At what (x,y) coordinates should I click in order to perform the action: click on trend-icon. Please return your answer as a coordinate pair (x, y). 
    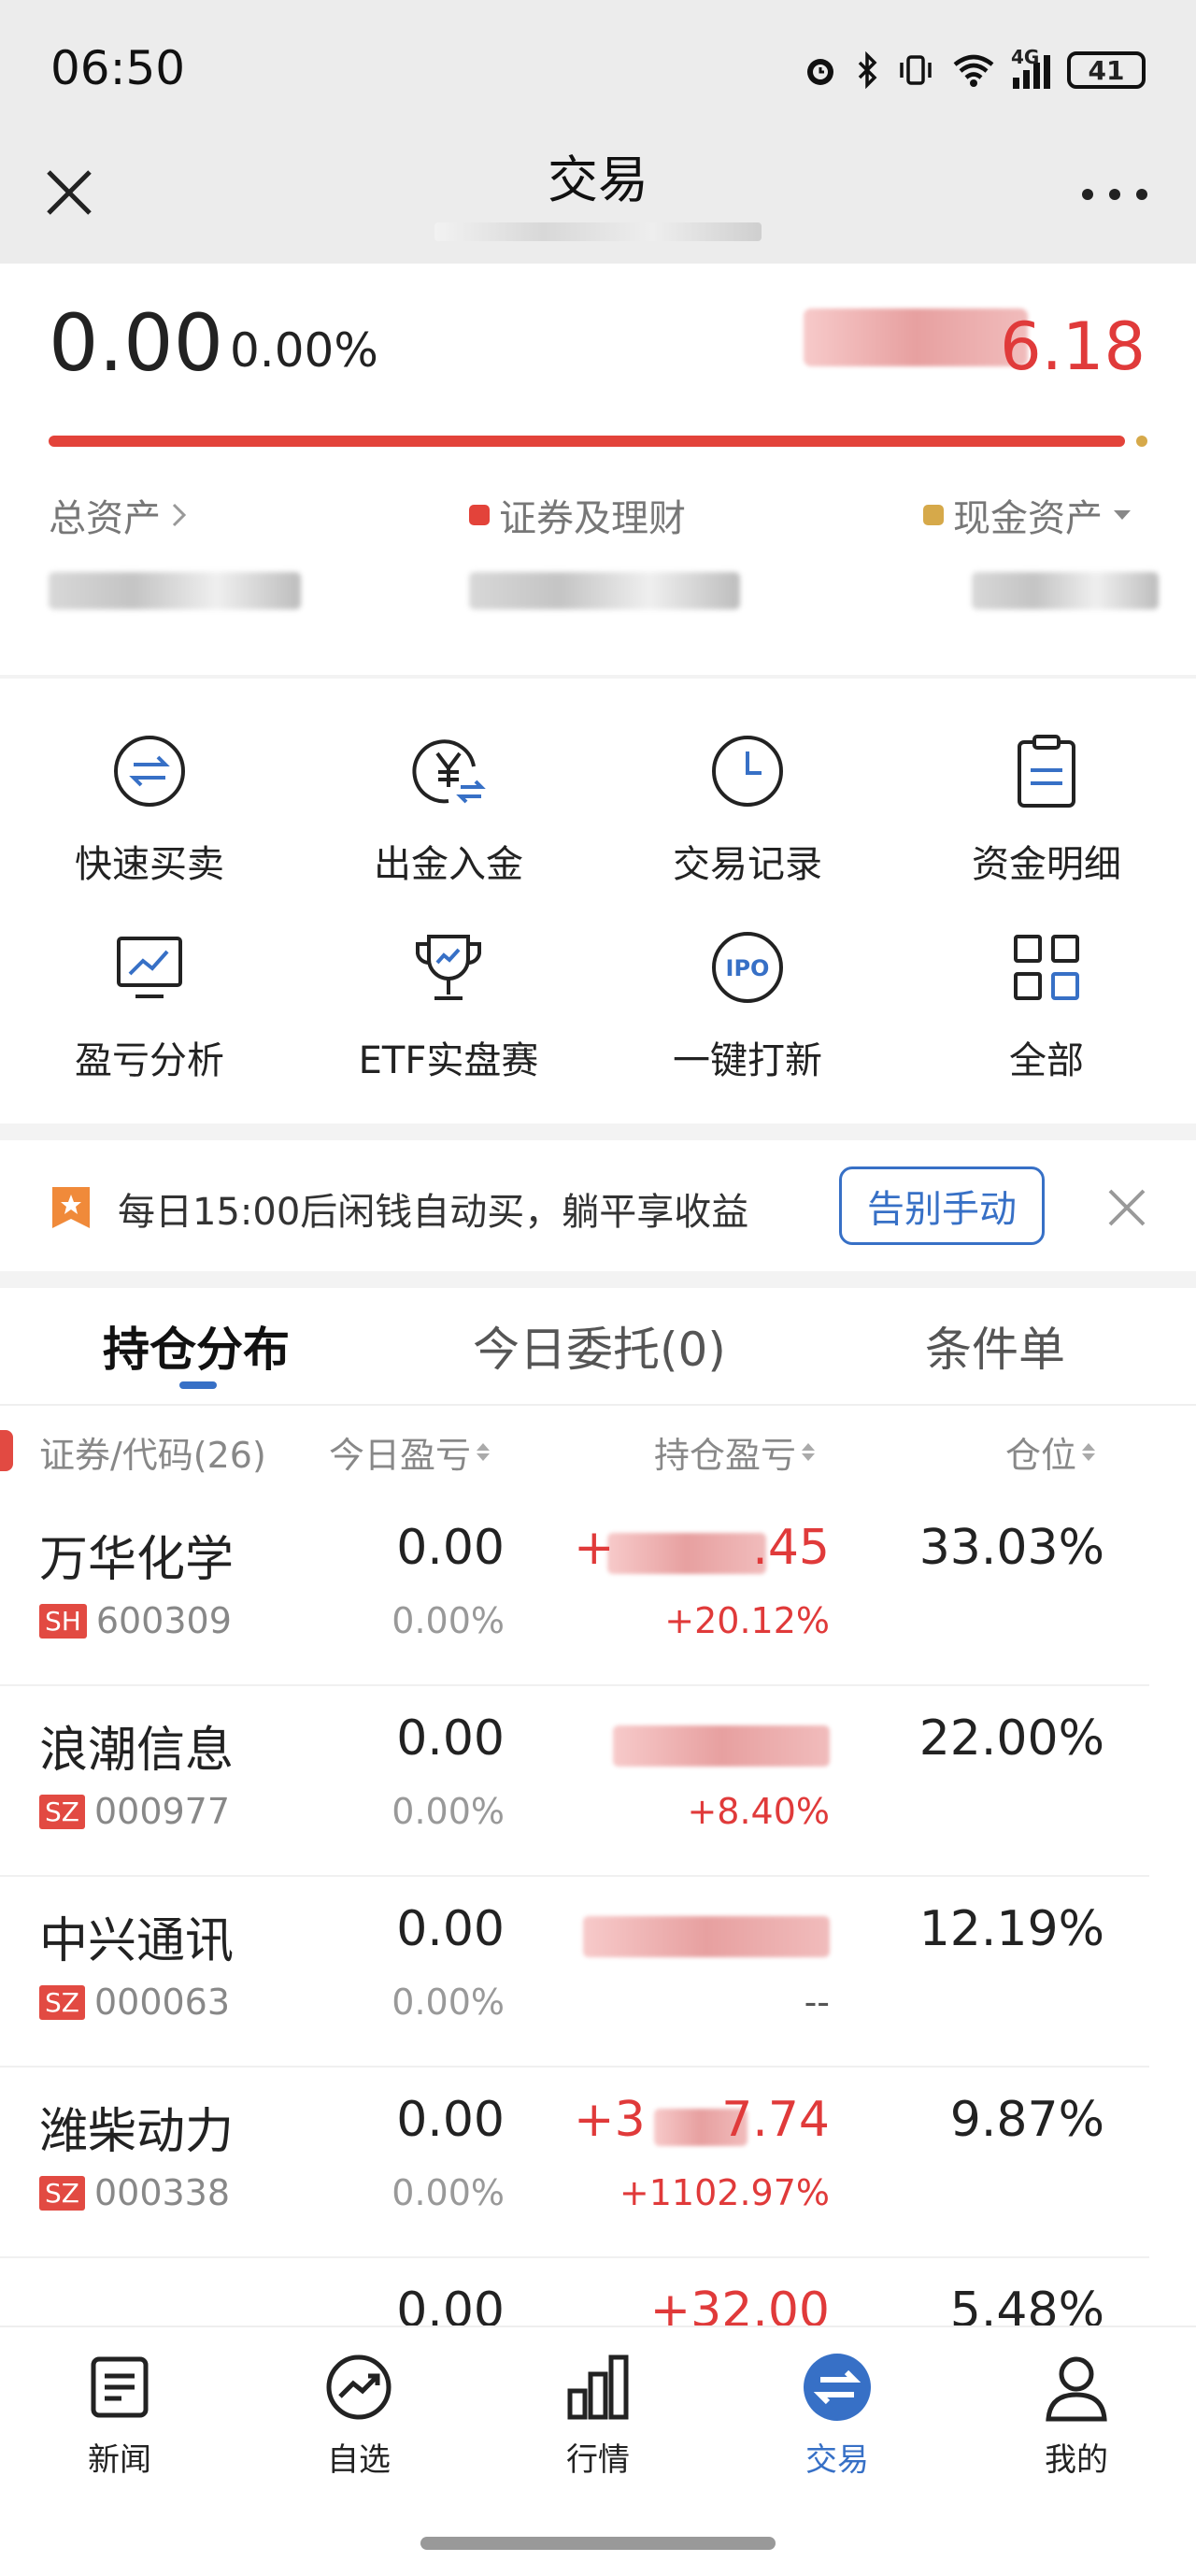
    Looking at the image, I should click on (359, 2387).